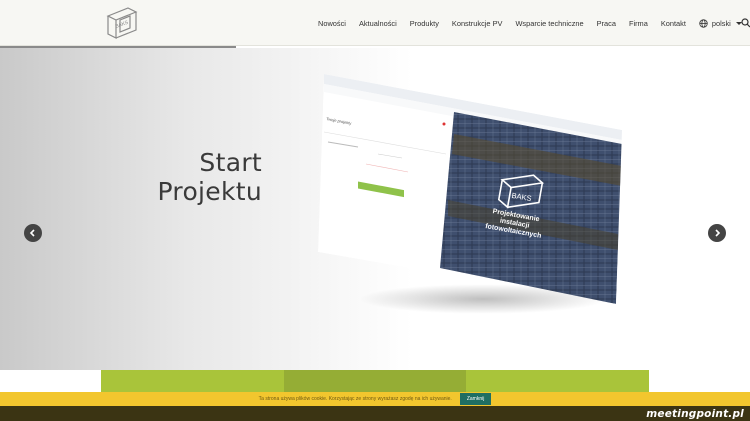 Image resolution: width=750 pixels, height=421 pixels. I want to click on chevron-right-icon, so click(718, 233).